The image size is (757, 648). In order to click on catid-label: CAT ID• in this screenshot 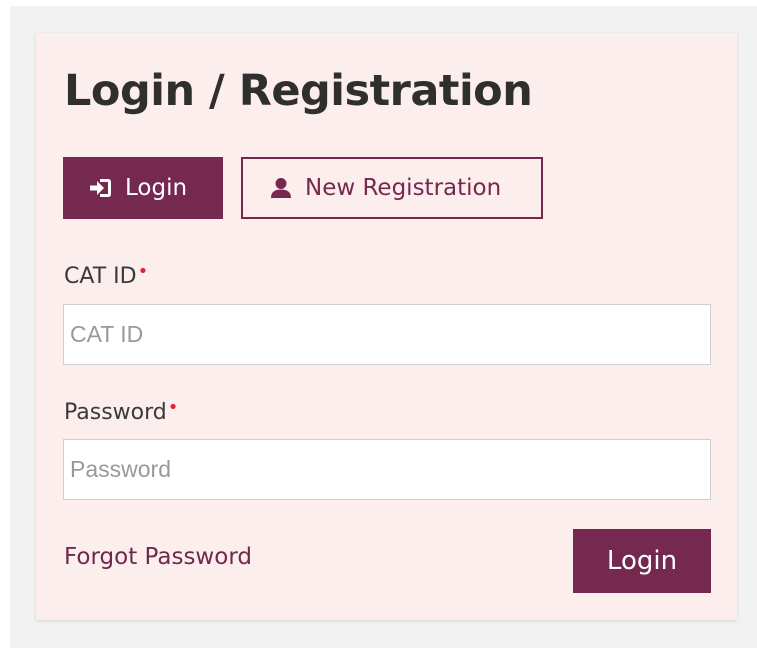, I will do `click(106, 275)`.